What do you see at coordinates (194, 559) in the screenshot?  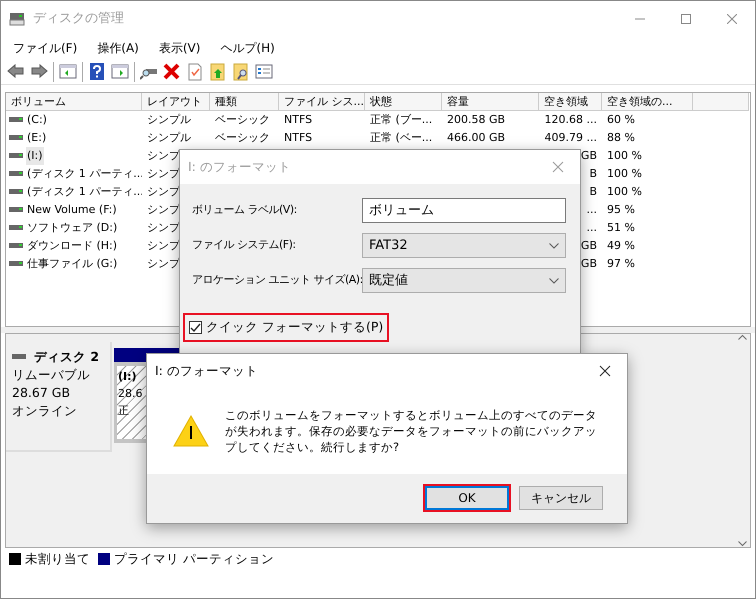 I see `legend-label: プライマリ パーティション` at bounding box center [194, 559].